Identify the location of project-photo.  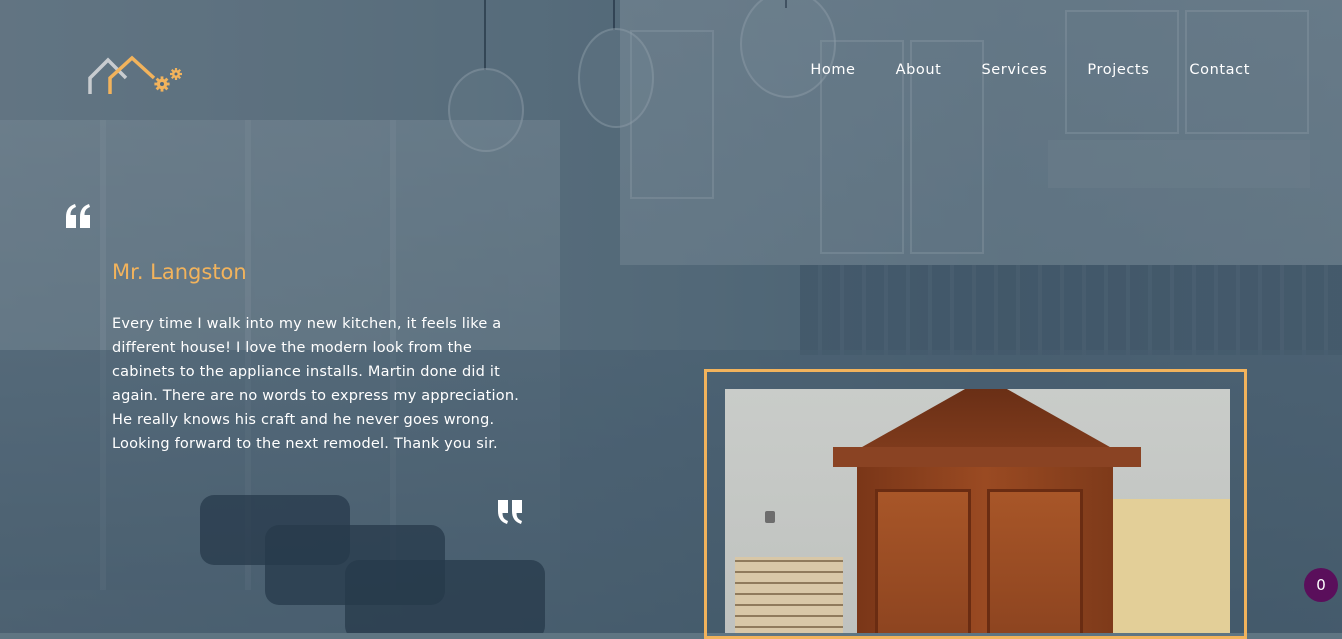
(977, 511).